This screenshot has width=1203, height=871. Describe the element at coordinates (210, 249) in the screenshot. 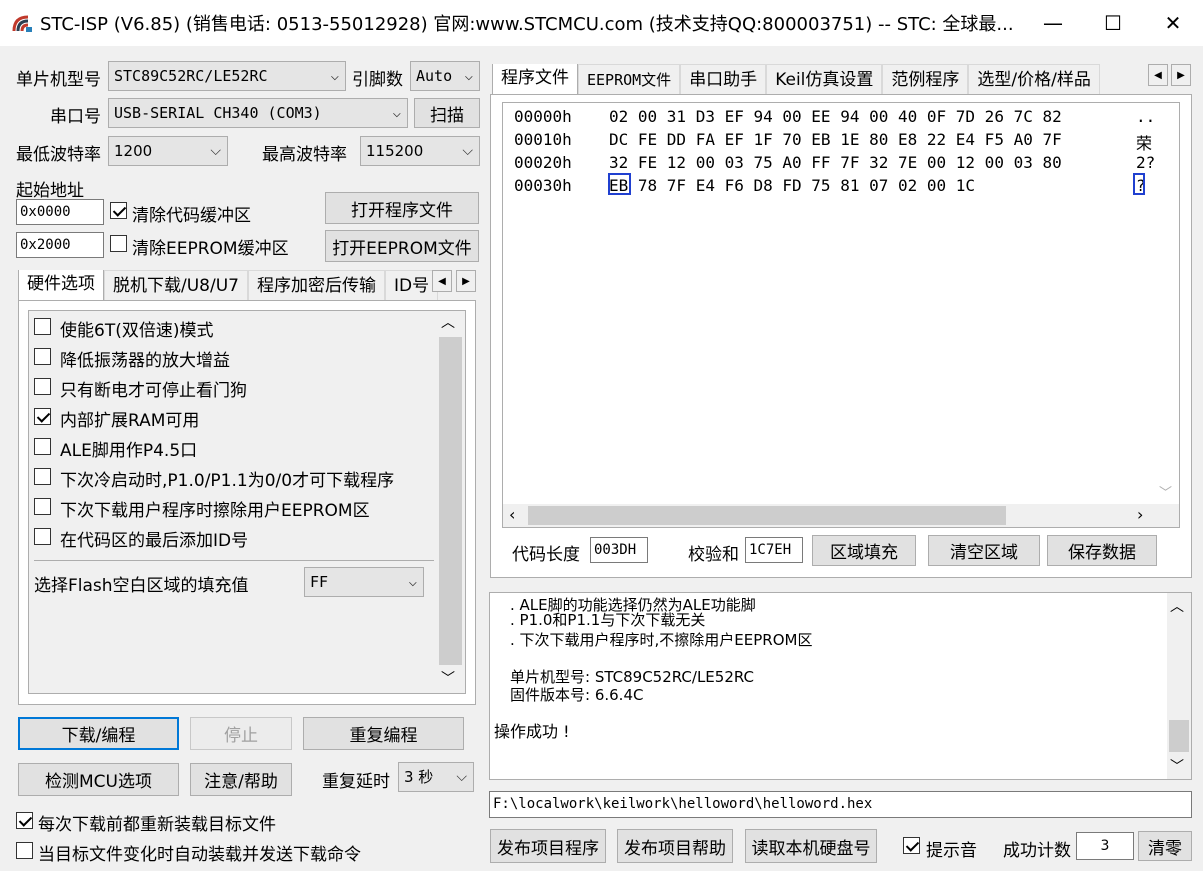

I see `clear-eeprom-label: 清除EEPROM缓冲区` at that location.